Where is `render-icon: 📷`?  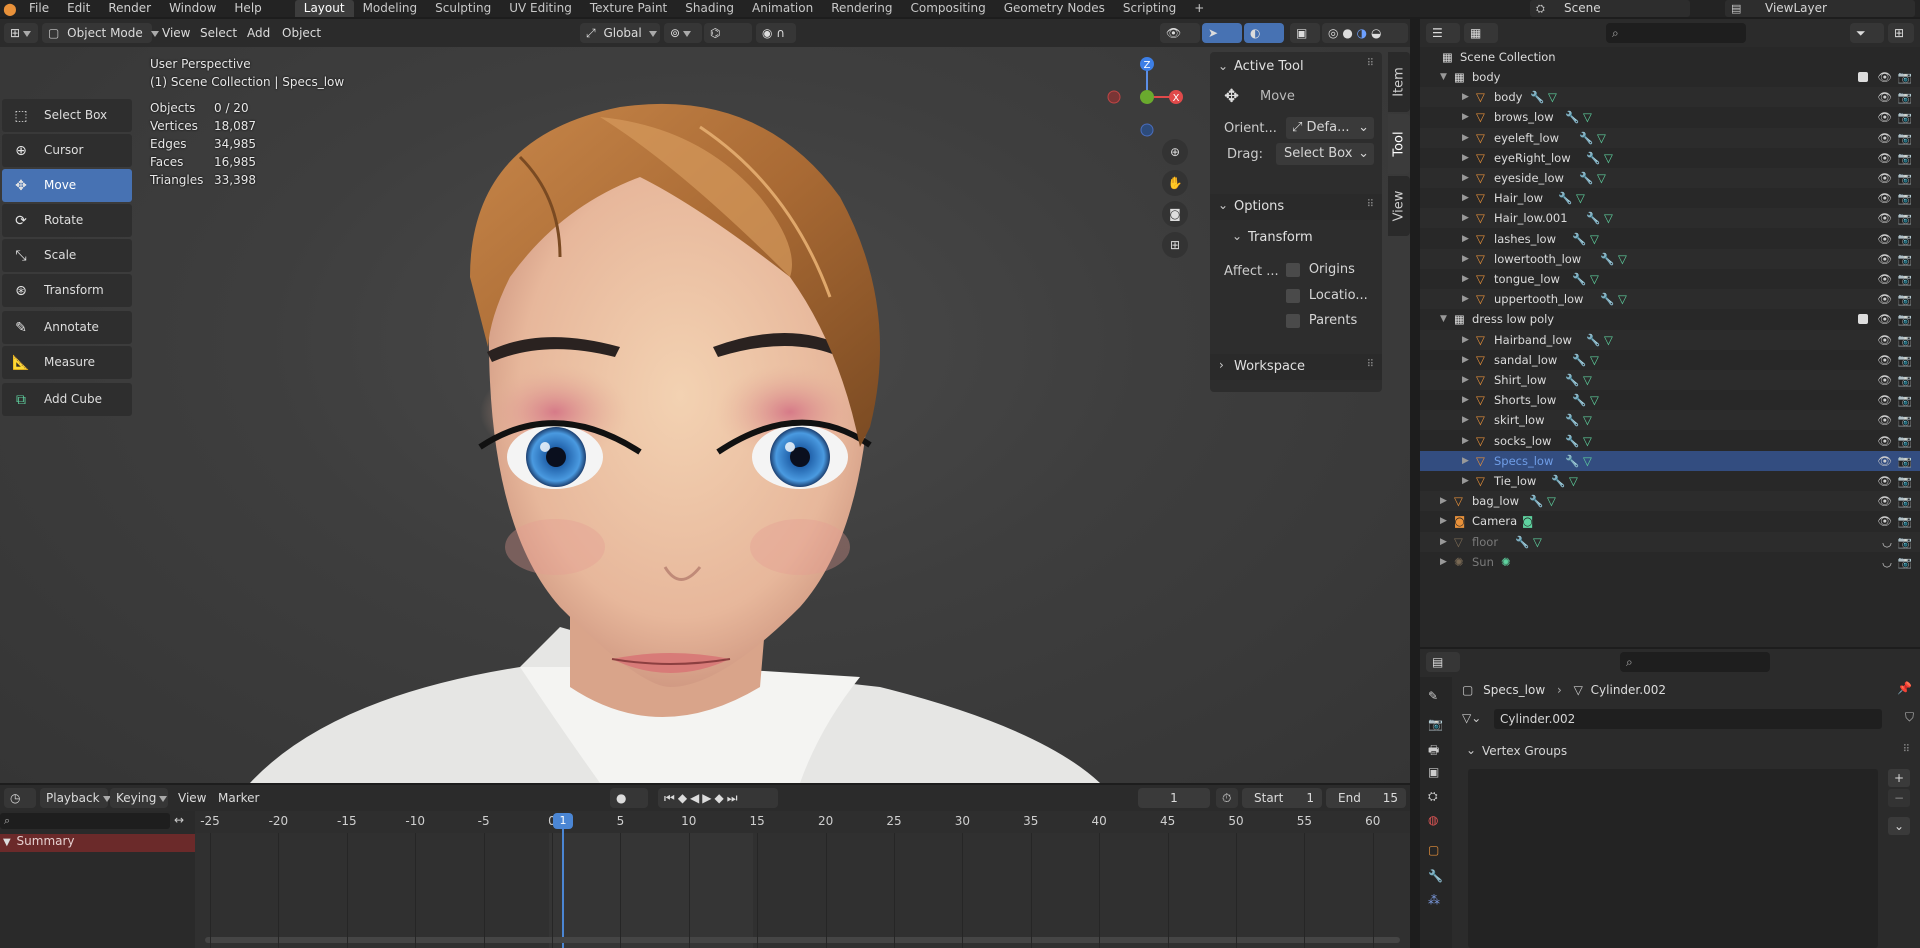 render-icon: 📷 is located at coordinates (1435, 724).